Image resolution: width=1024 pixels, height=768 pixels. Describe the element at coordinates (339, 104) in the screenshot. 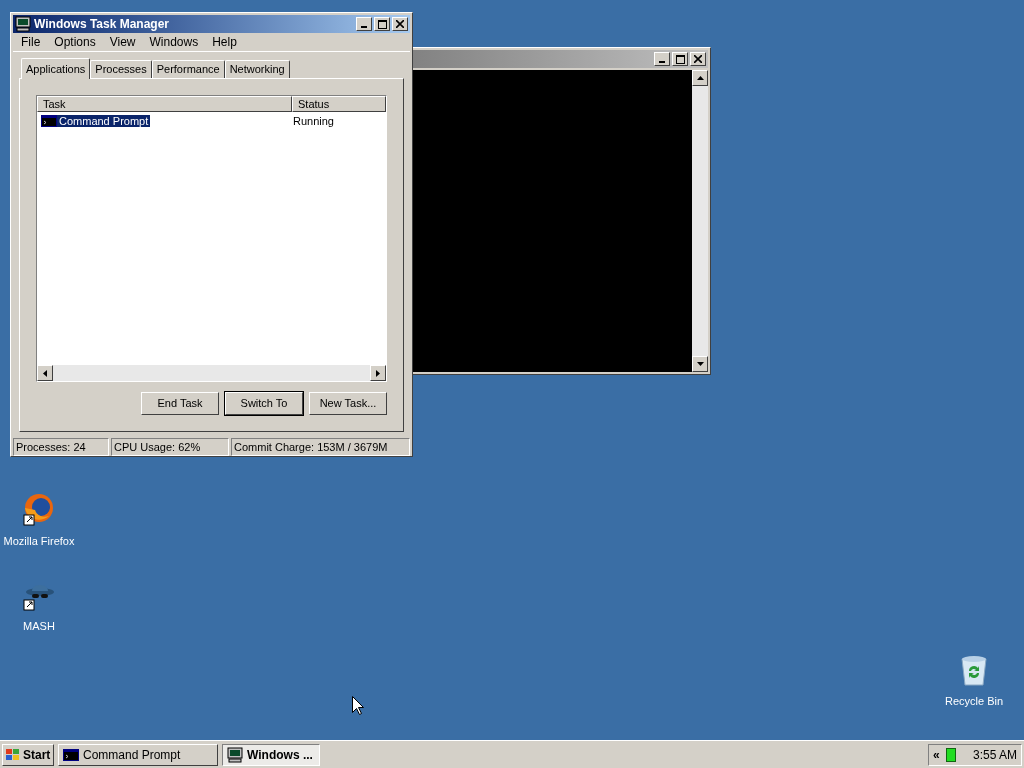

I see `column-header: Status` at that location.